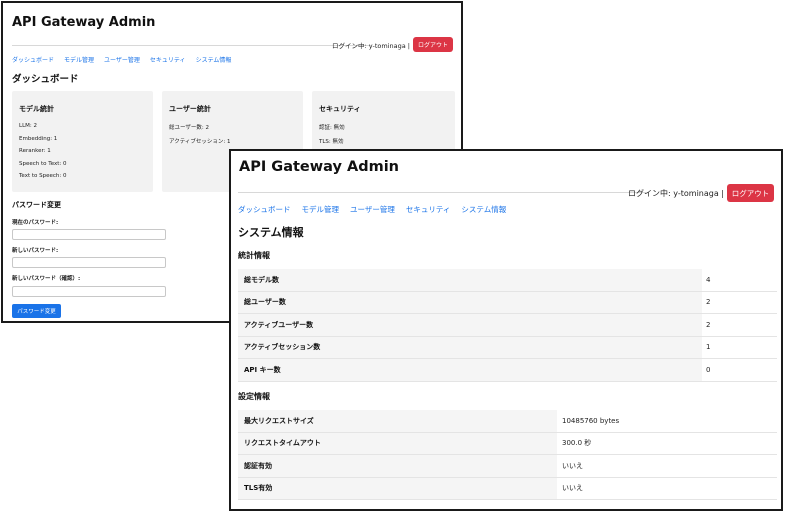 The image size is (785, 512). What do you see at coordinates (43, 163) in the screenshot?
I see `card-line: Speech to Text: 0` at bounding box center [43, 163].